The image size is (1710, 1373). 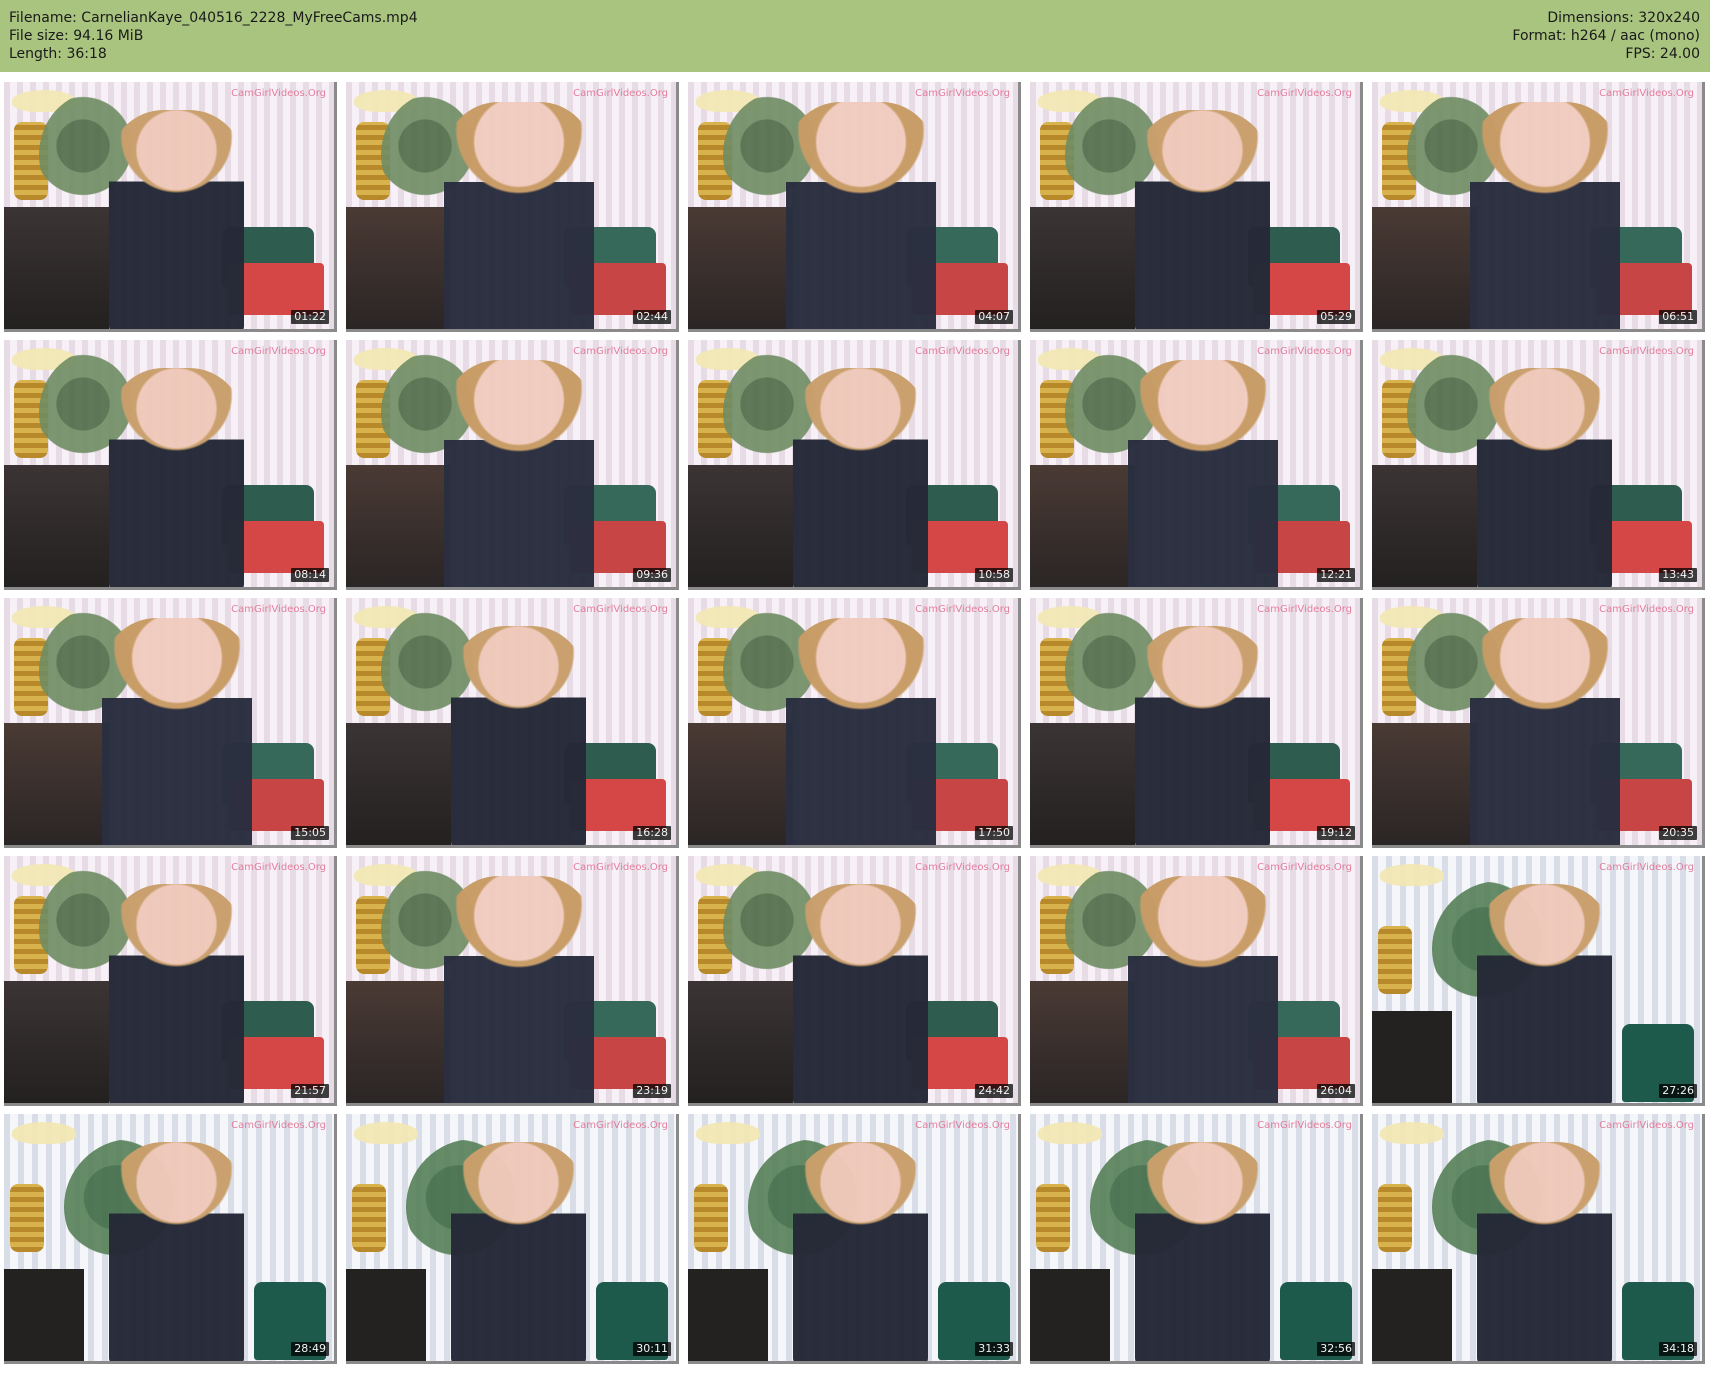 What do you see at coordinates (170, 723) in the screenshot?
I see `thumbnail: CamGirlVideos.Org 15:05` at bounding box center [170, 723].